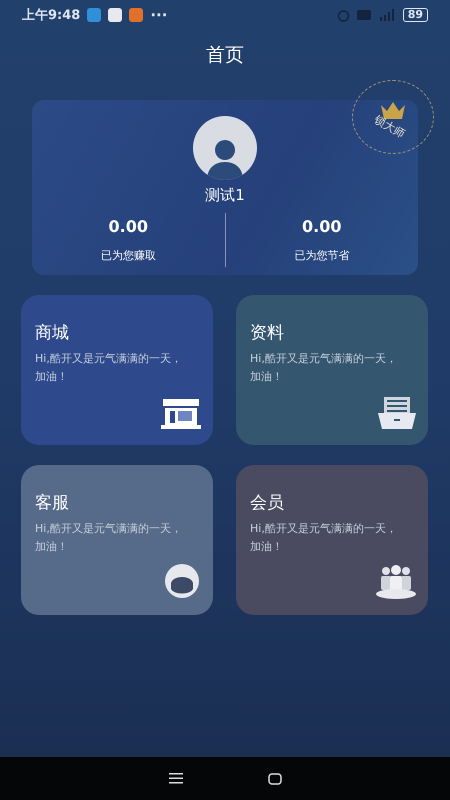 The width and height of the screenshot is (450, 800). Describe the element at coordinates (389, 126) in the screenshot. I see `seal-text: 锁大师` at that location.